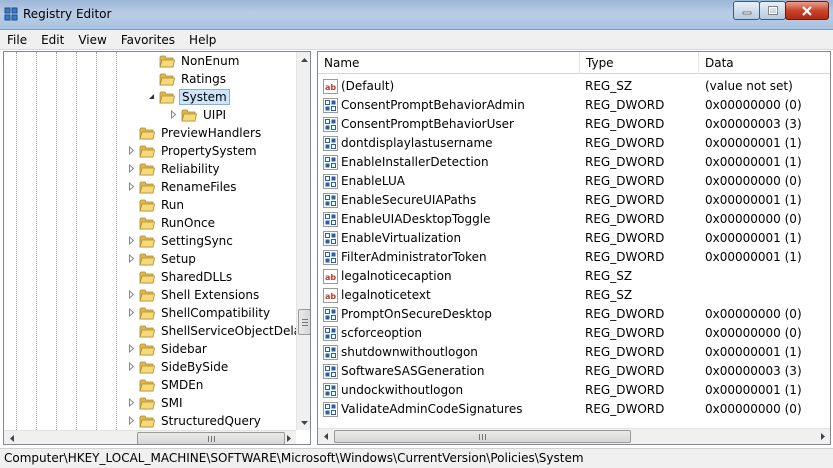  I want to click on tree-node-shell-extensions: Shell Extensions, so click(150, 295).